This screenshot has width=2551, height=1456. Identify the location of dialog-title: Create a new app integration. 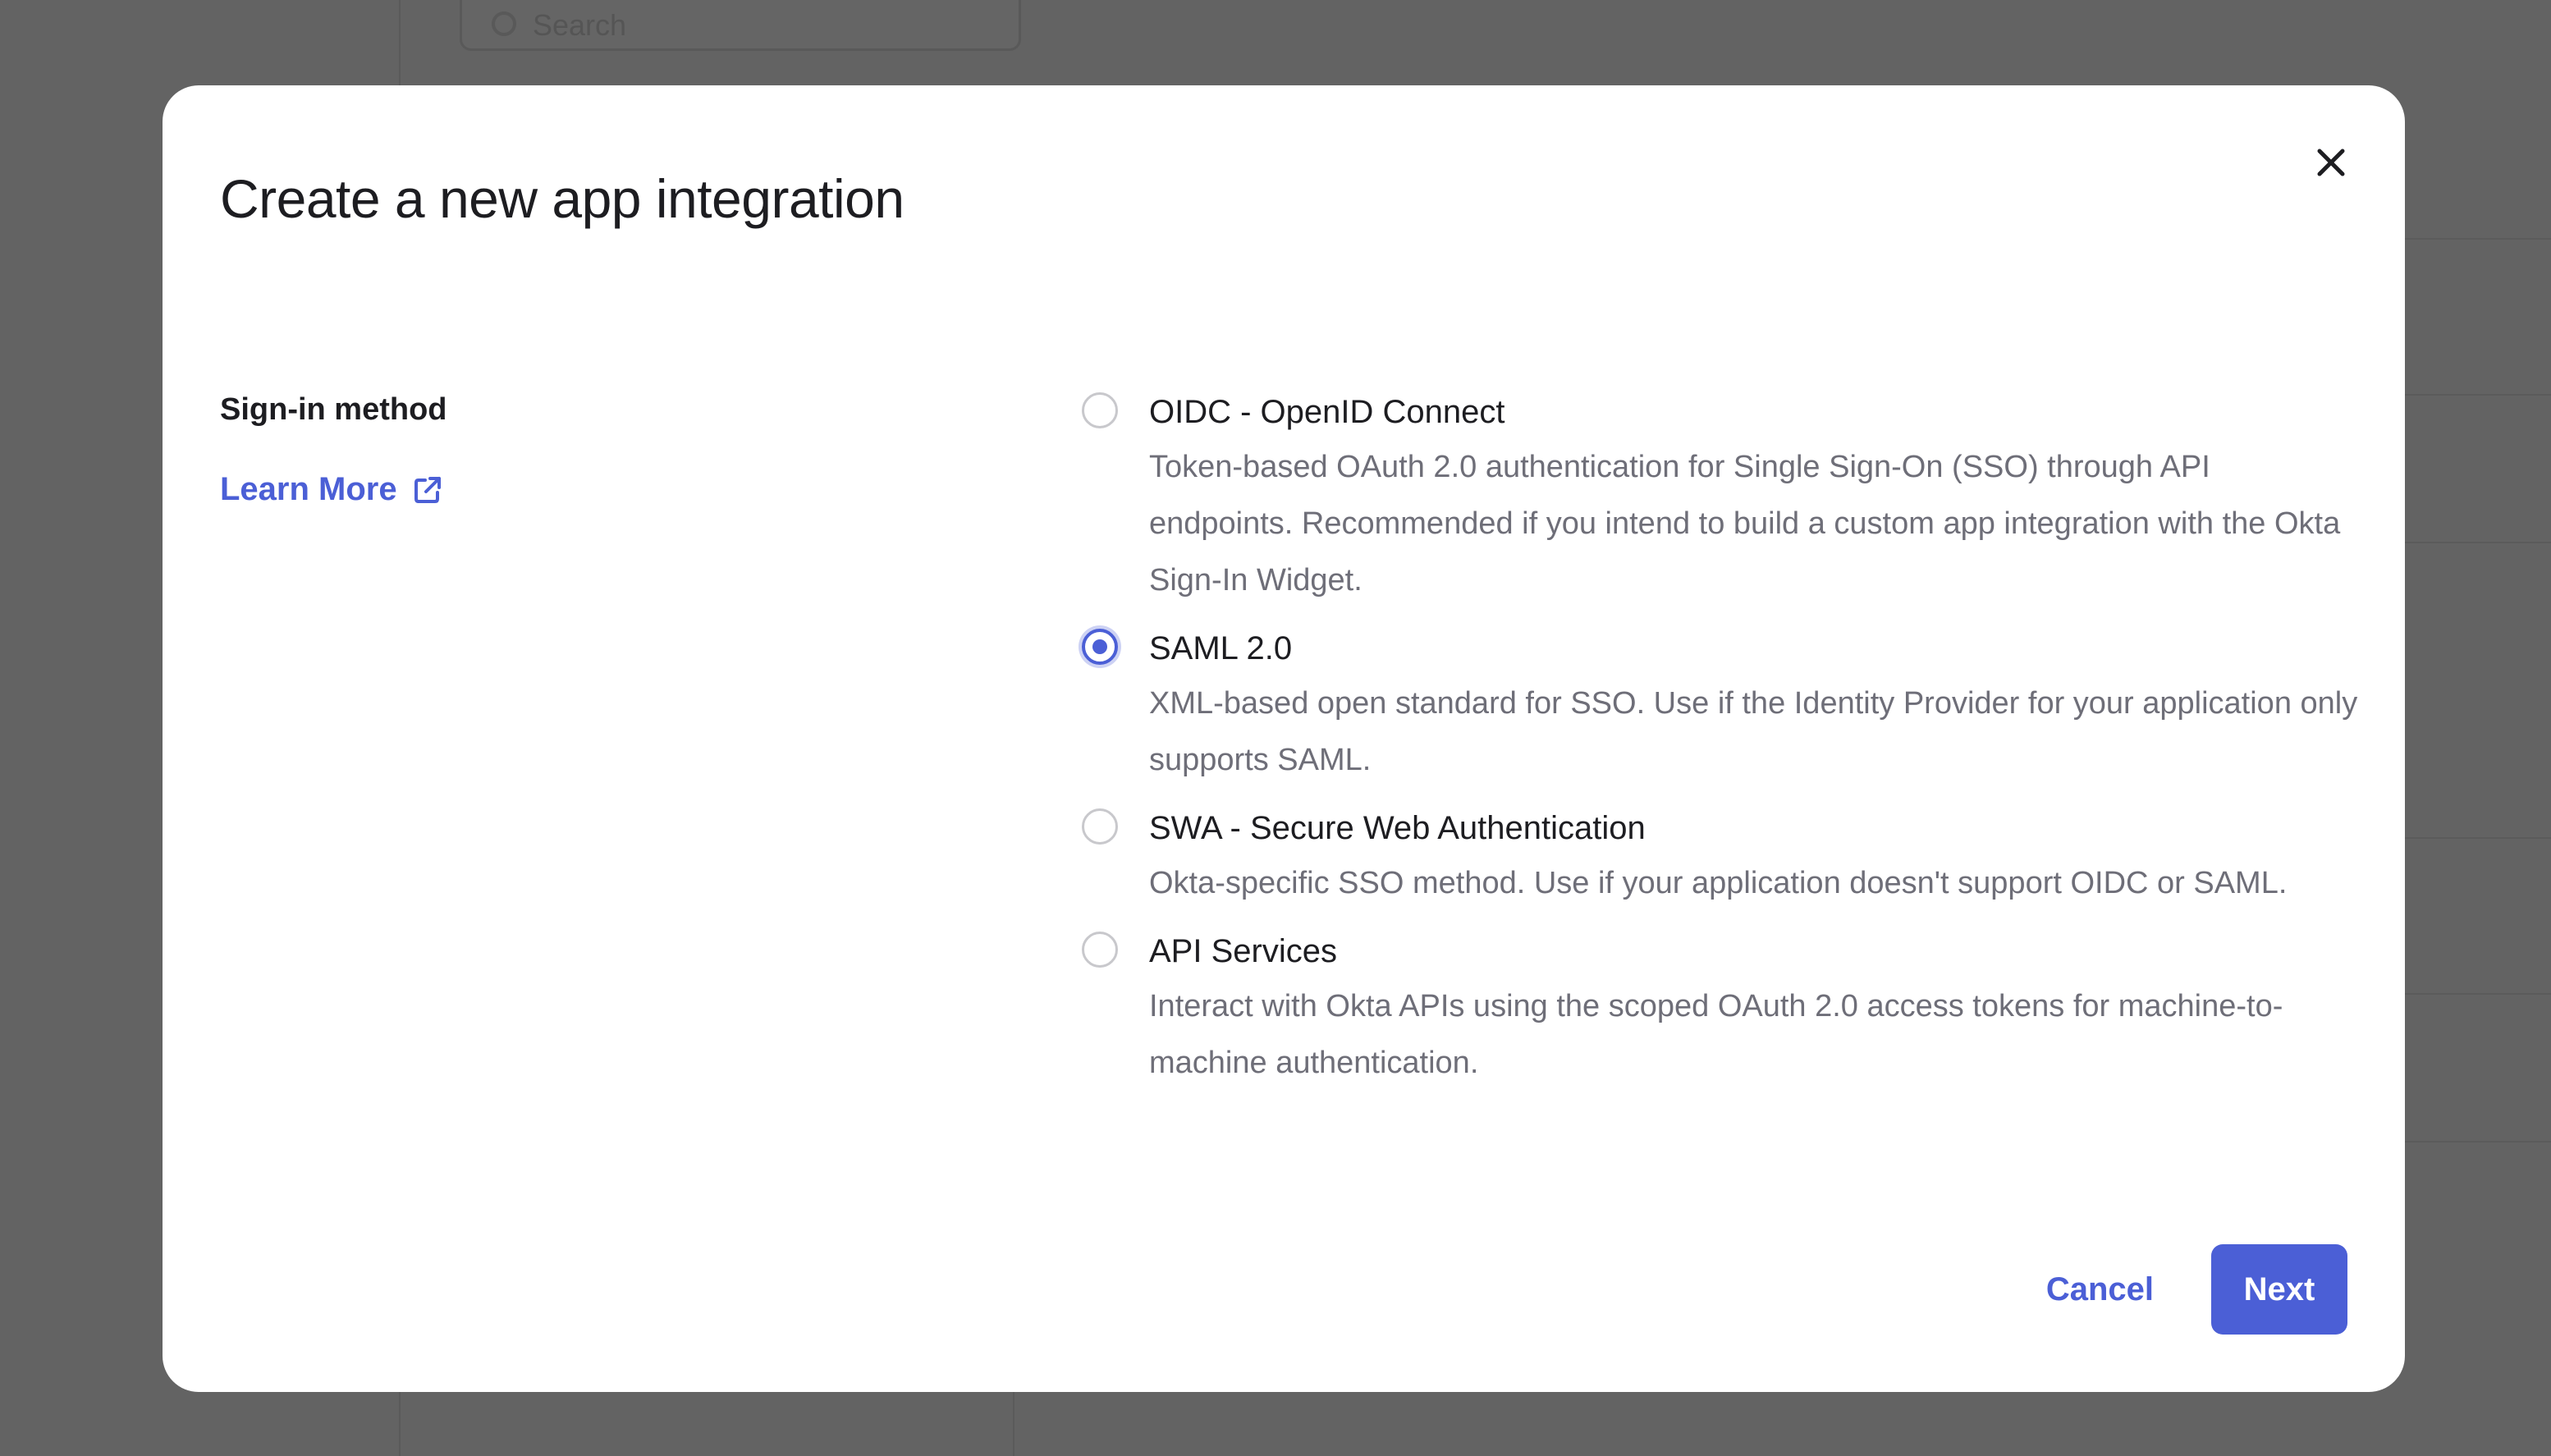
(563, 198).